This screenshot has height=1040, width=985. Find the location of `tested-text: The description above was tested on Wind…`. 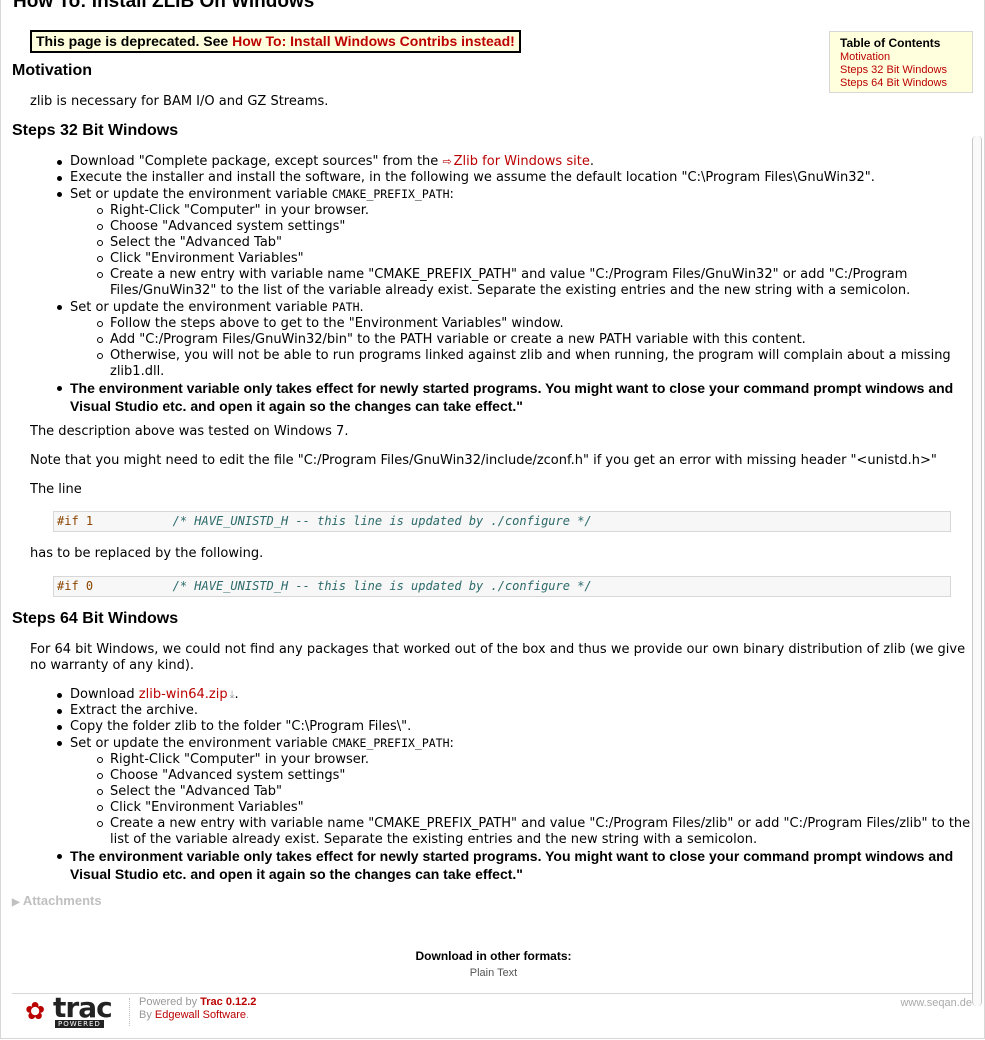

tested-text: The description above was tested on Wind… is located at coordinates (189, 431).